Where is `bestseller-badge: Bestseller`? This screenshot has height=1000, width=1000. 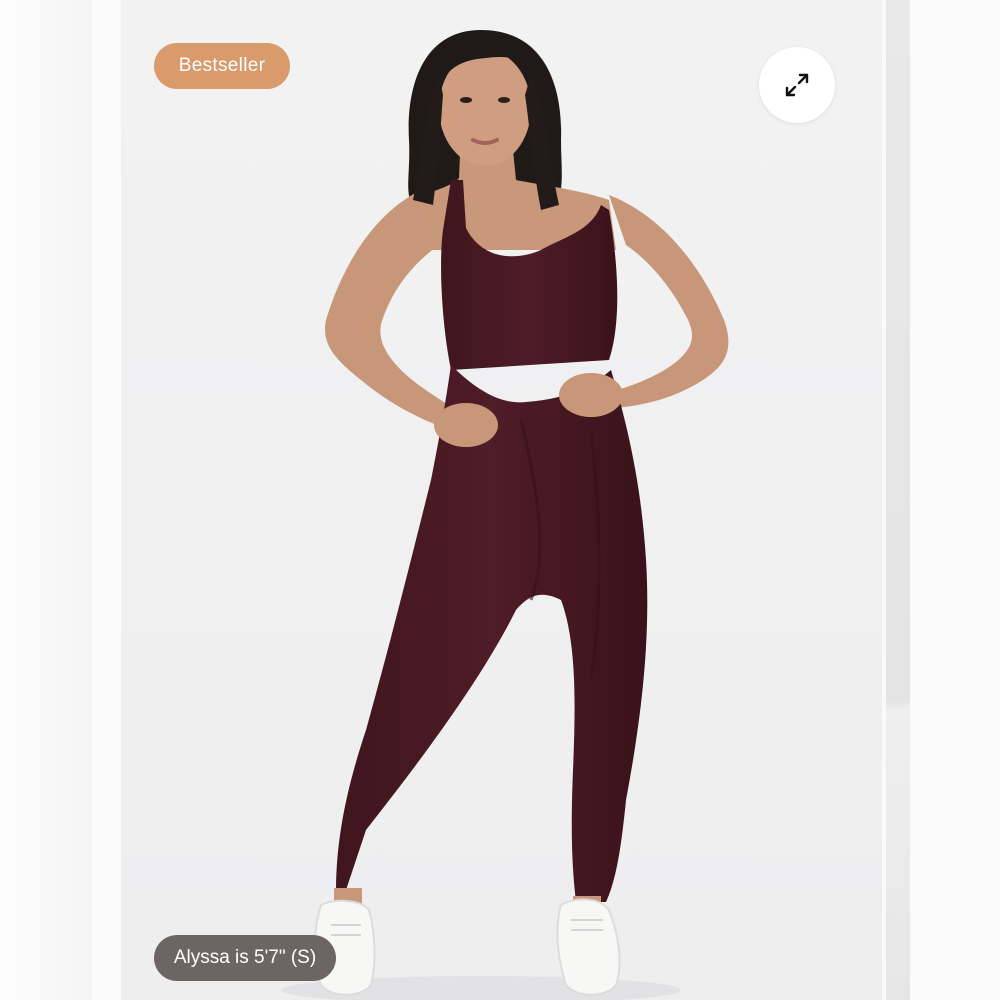 bestseller-badge: Bestseller is located at coordinates (222, 66).